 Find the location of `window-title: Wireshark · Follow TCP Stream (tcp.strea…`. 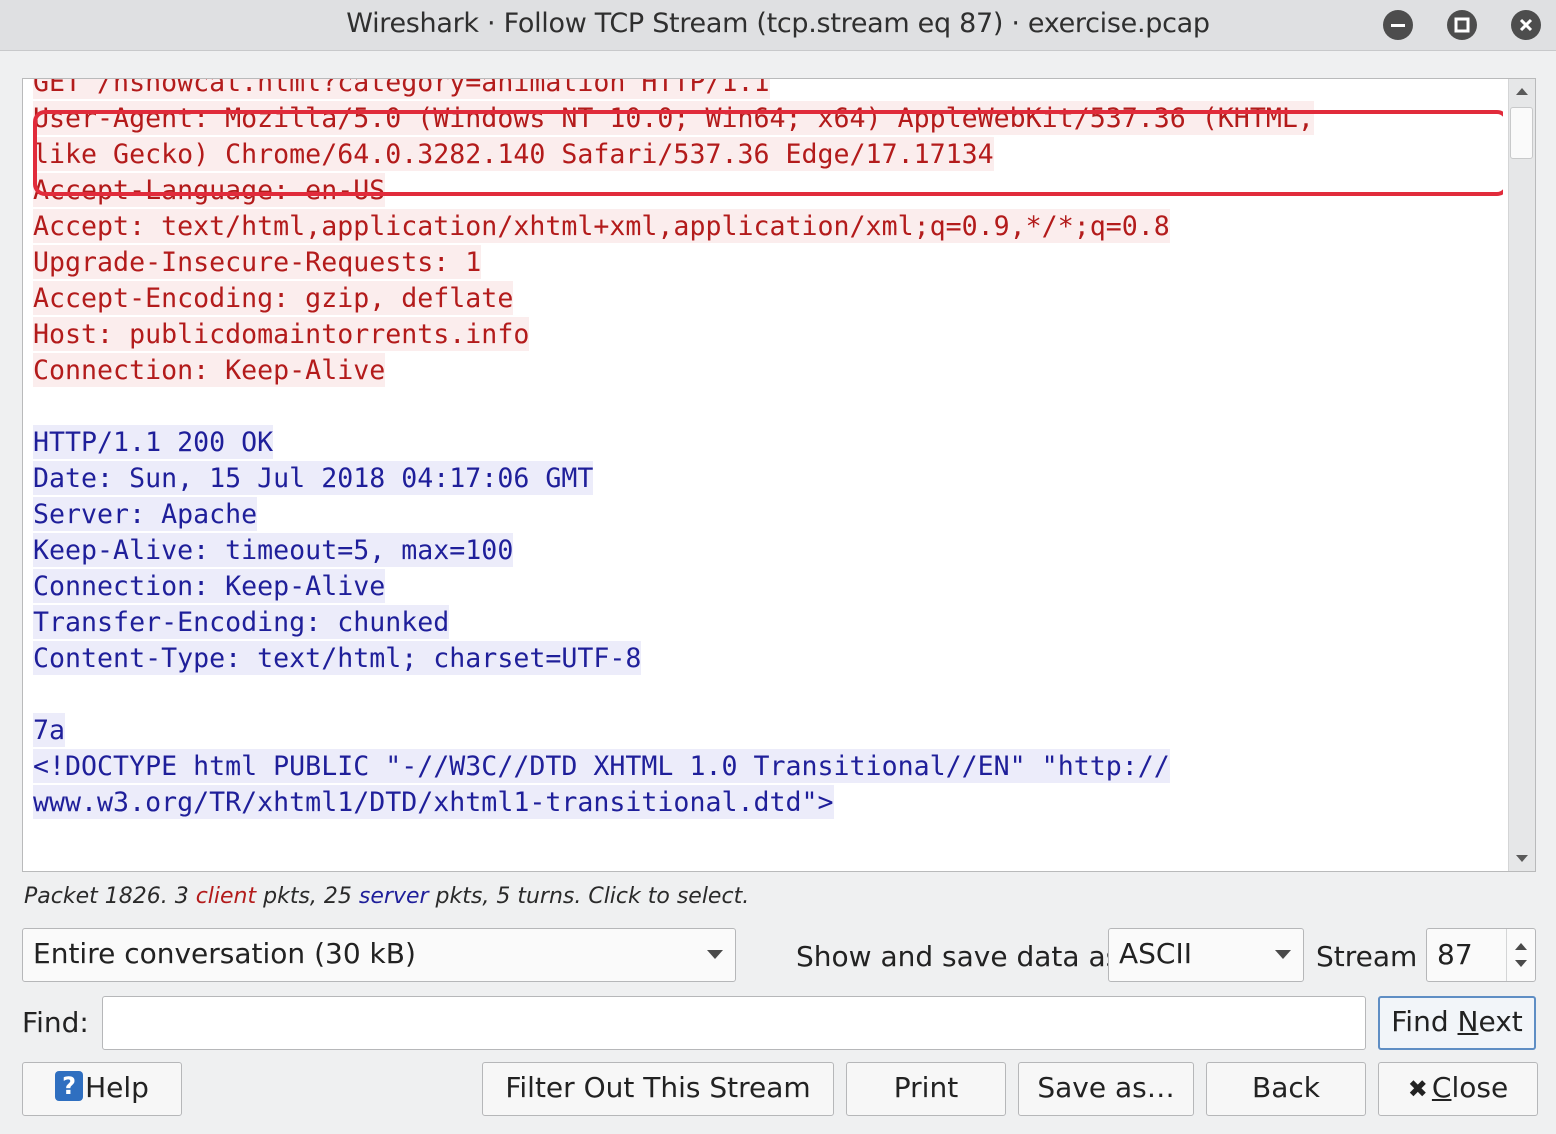

window-title: Wireshark · Follow TCP Stream (tcp.strea… is located at coordinates (778, 23).